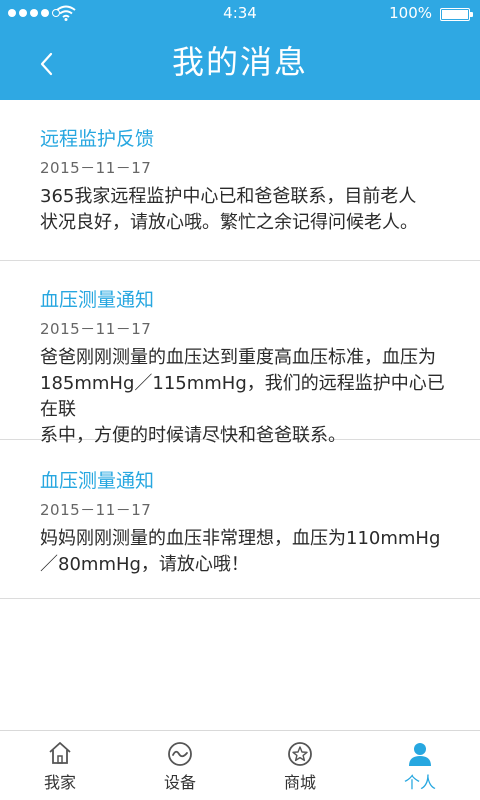  Describe the element at coordinates (299, 782) in the screenshot. I see `tab-label: 商城` at that location.